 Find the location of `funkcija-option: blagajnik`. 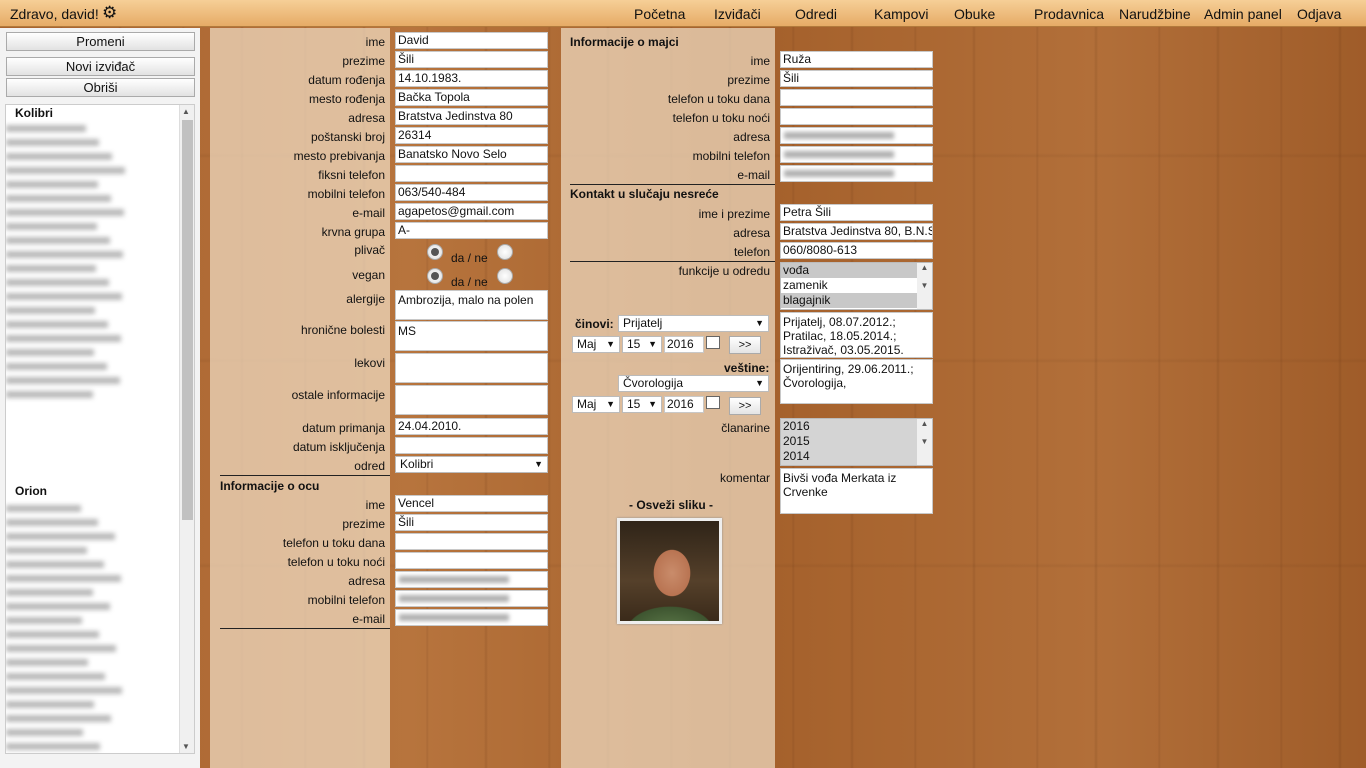

funkcija-option: blagajnik is located at coordinates (856, 300).